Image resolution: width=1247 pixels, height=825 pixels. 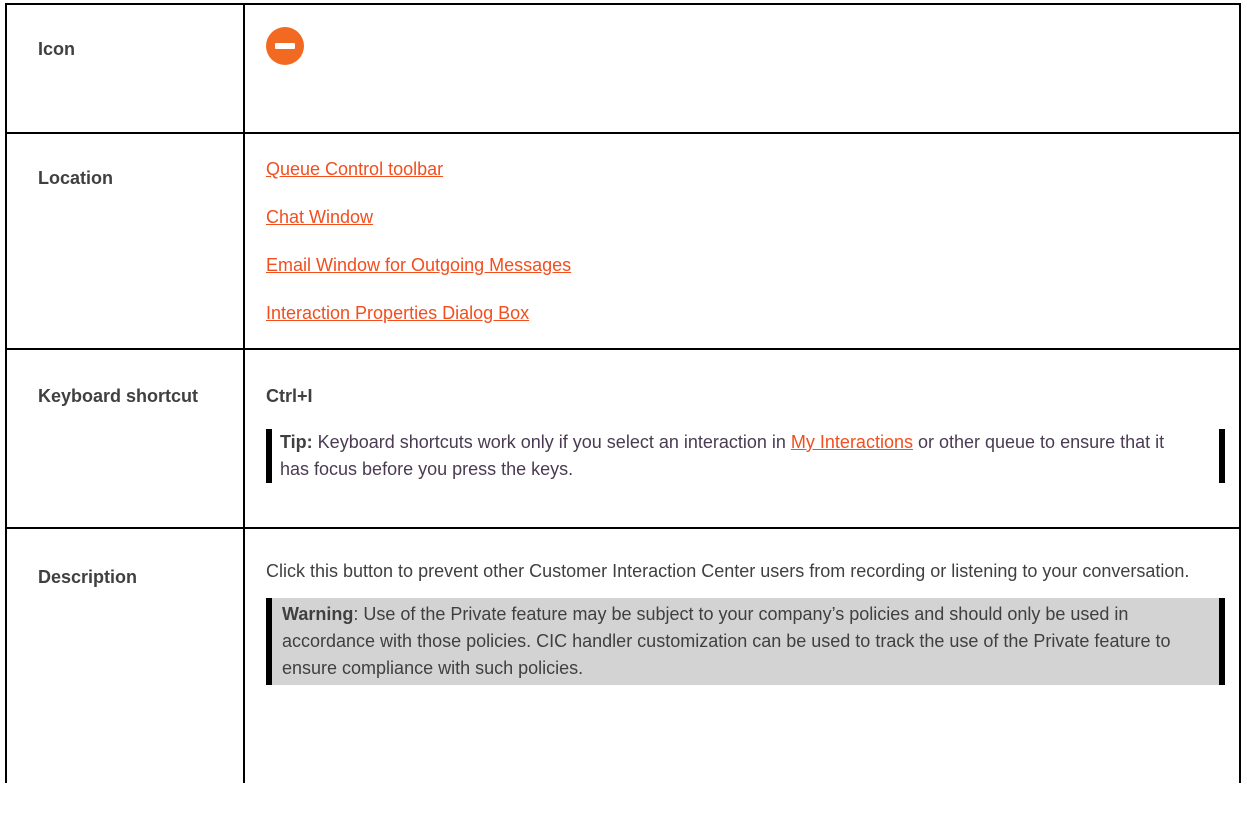 I want to click on row-label-location: Location, so click(x=75, y=178).